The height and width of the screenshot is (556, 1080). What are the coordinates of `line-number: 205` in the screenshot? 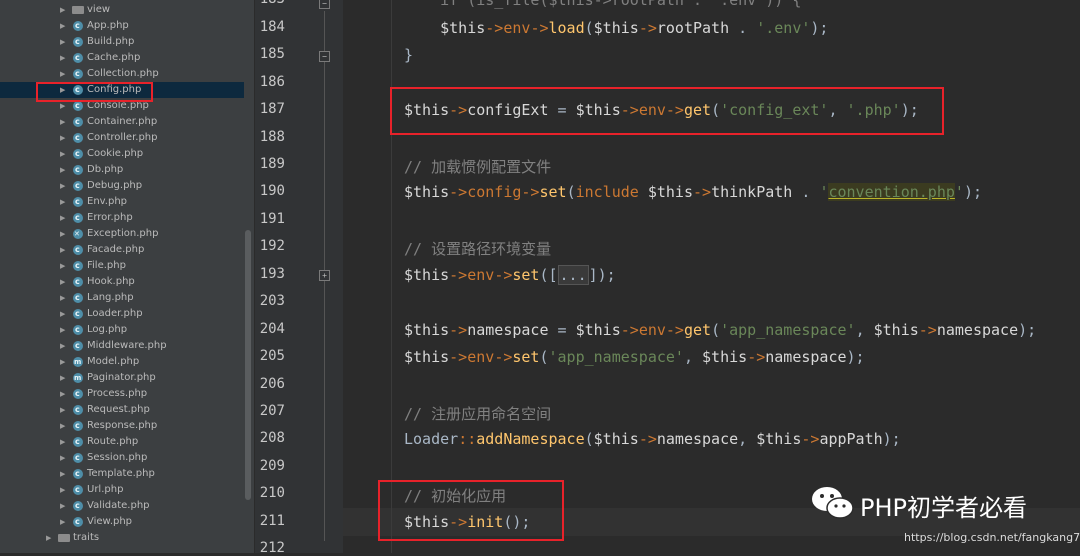 It's located at (272, 356).